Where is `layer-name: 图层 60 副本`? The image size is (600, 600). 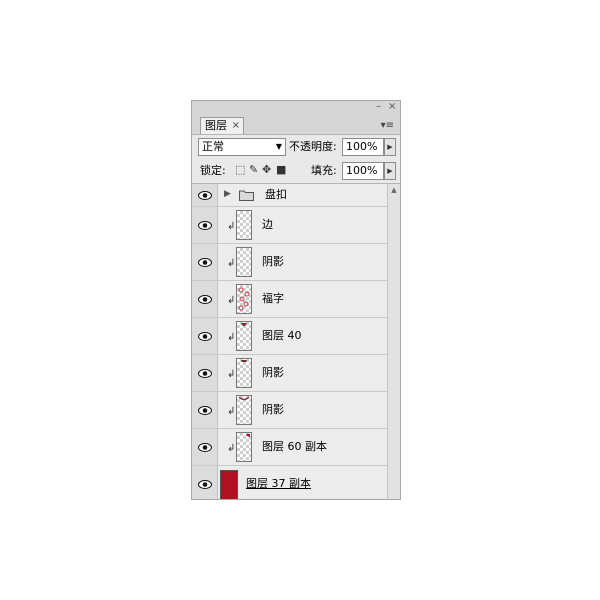 layer-name: 图层 60 副本 is located at coordinates (294, 446).